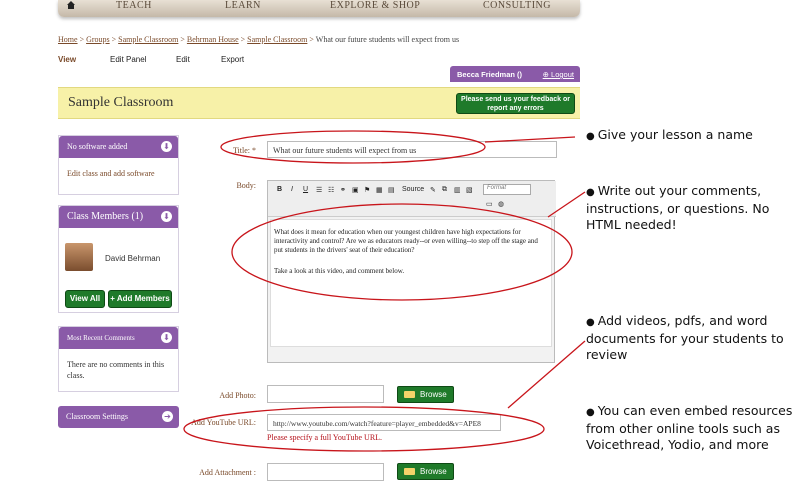  What do you see at coordinates (97, 416) in the screenshot?
I see `settings-header-label: Classroom Settings` at bounding box center [97, 416].